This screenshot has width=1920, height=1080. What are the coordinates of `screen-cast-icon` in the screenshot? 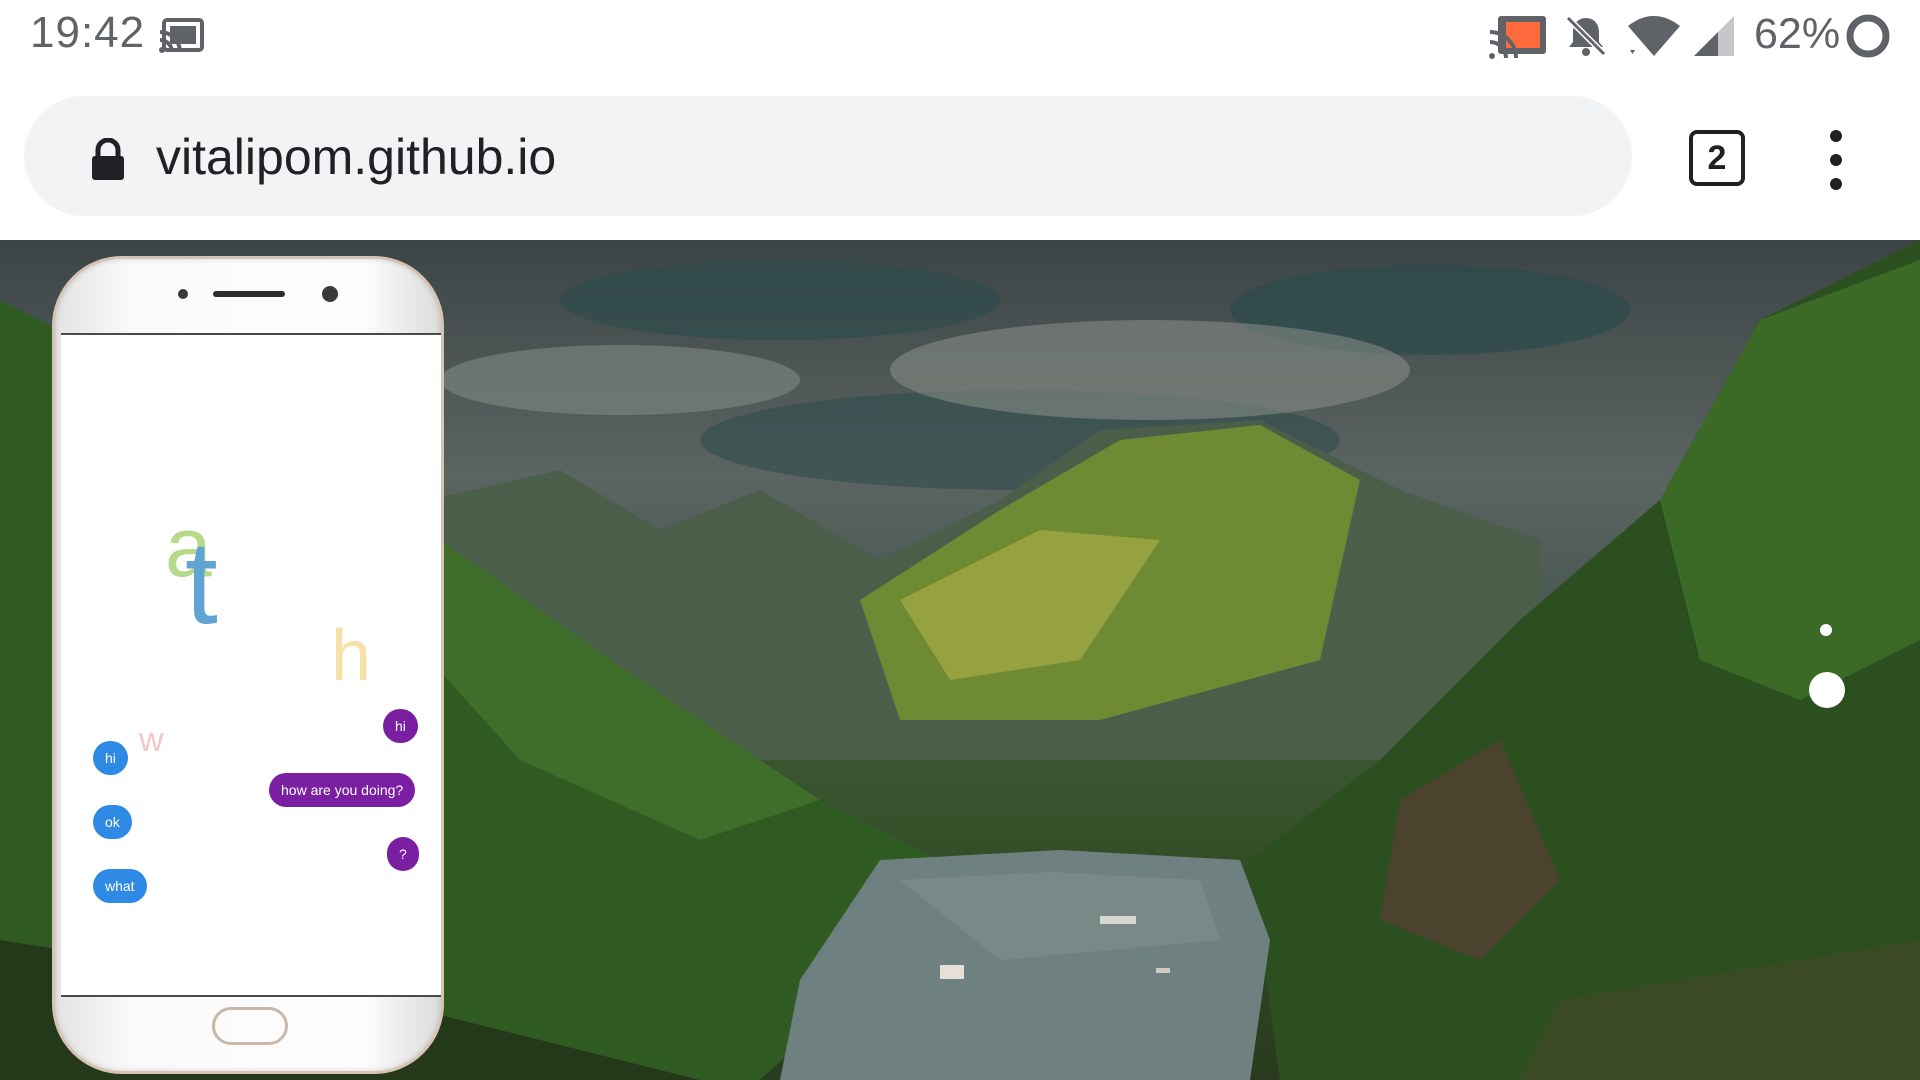 It's located at (1517, 37).